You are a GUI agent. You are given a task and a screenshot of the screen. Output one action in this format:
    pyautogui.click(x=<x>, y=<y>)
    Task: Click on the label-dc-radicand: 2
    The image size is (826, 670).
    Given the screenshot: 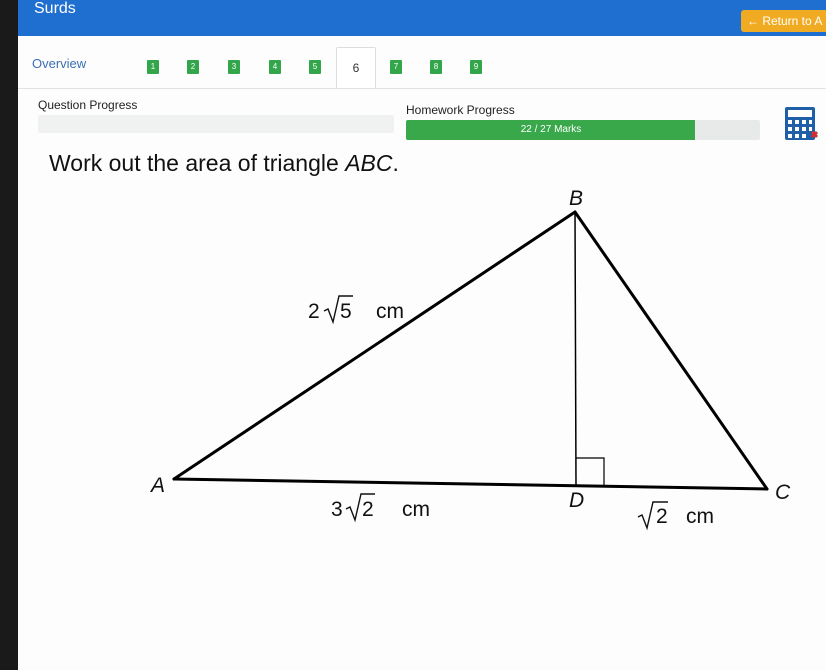 What is the action you would take?
    pyautogui.click(x=662, y=516)
    